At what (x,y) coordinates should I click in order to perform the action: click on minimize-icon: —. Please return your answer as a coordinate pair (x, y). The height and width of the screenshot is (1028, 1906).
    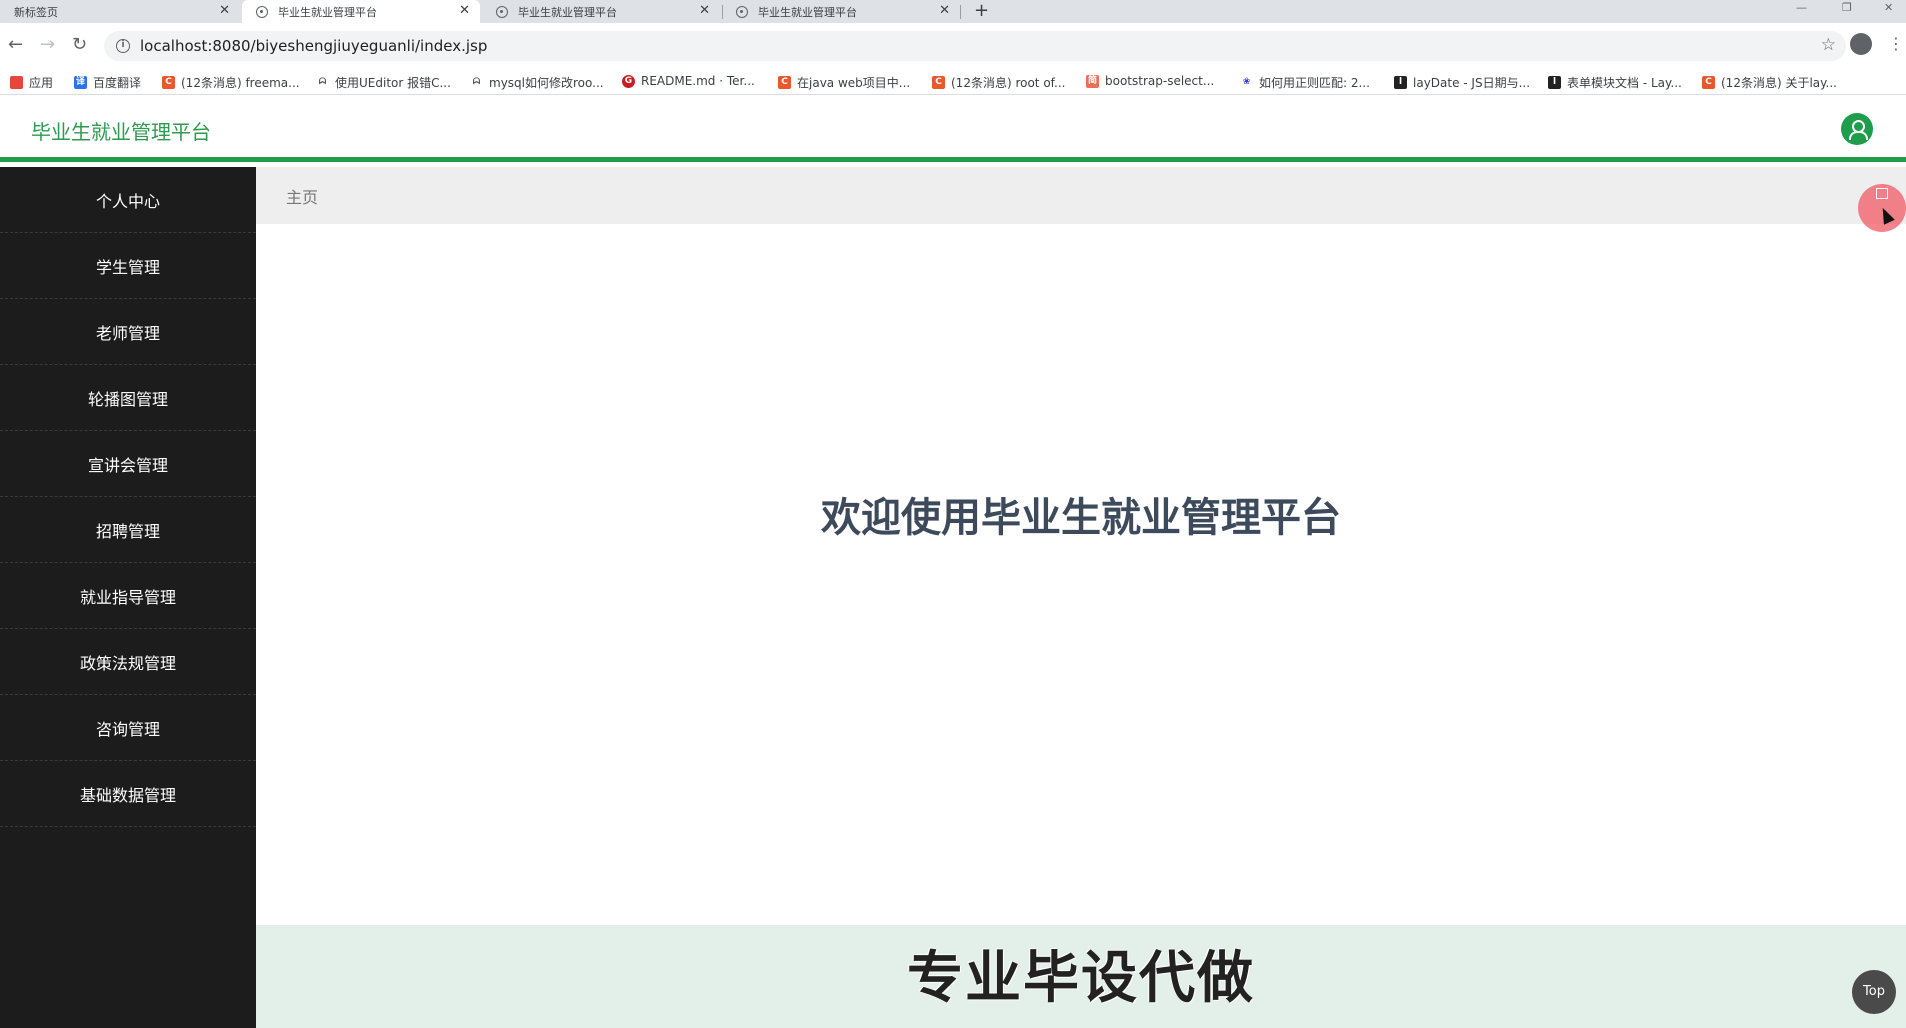
    Looking at the image, I should click on (1801, 8).